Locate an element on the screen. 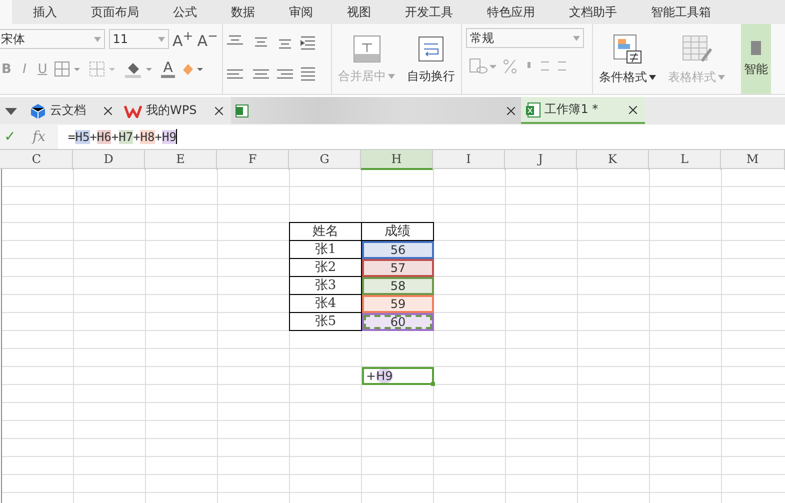 This screenshot has width=785, height=503. table-cell: 张3 is located at coordinates (325, 285).